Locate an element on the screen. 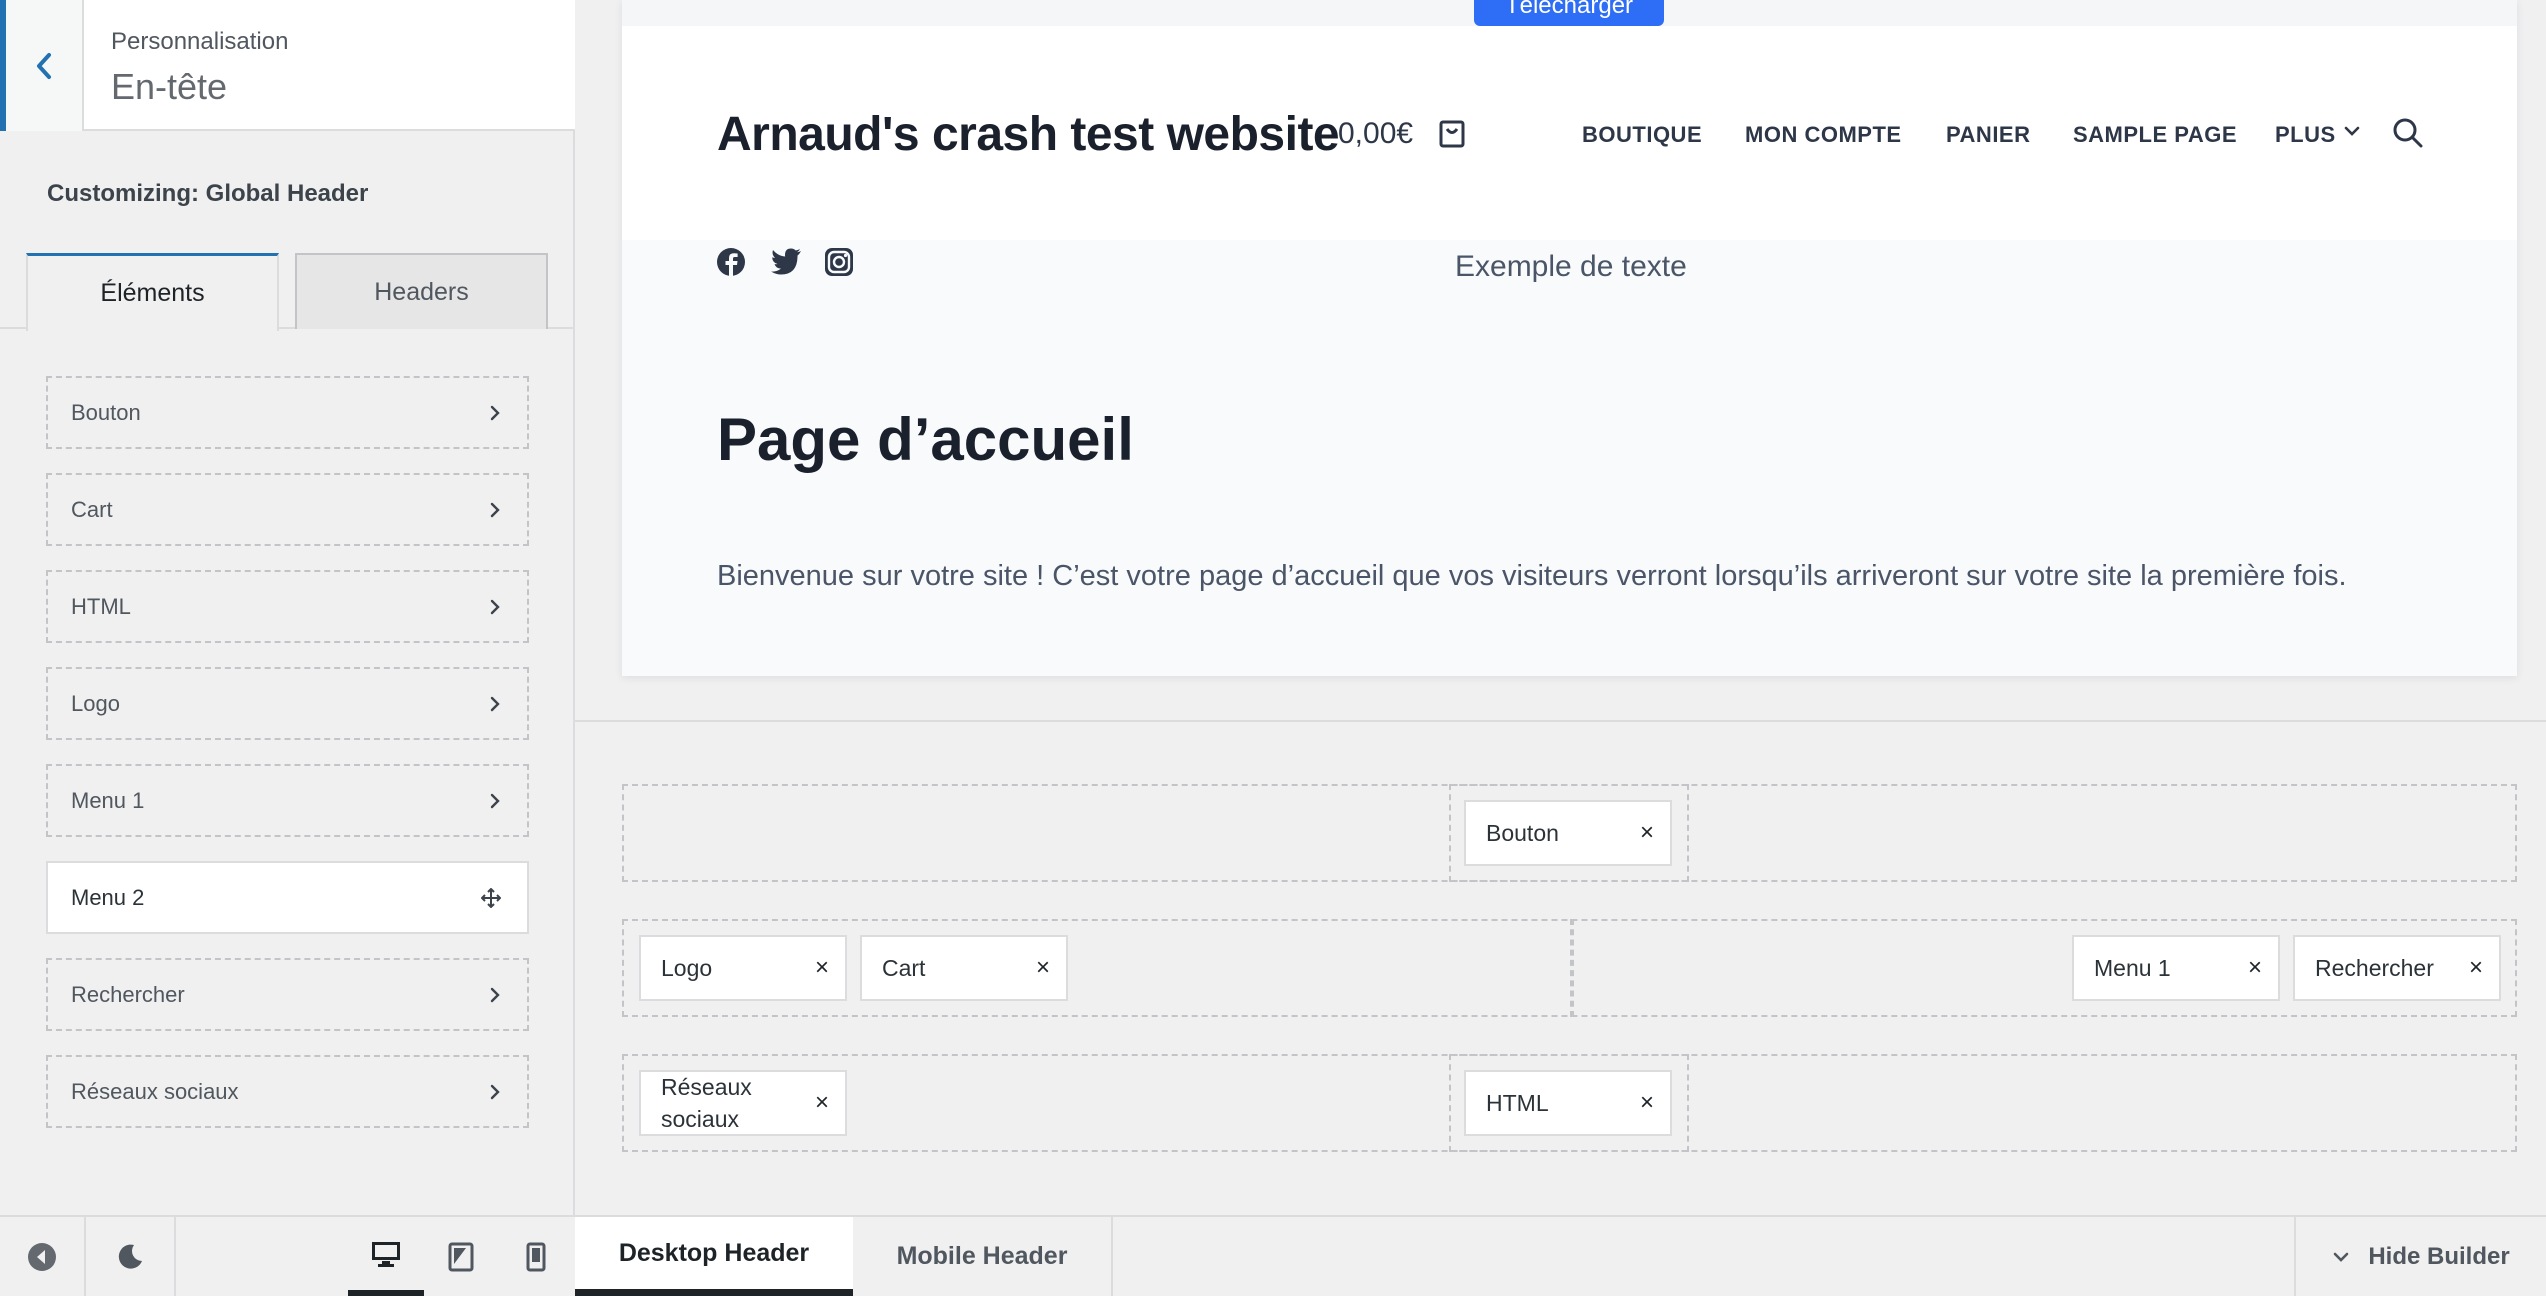 This screenshot has width=2546, height=1296. element-item-html: HTML is located at coordinates (287, 606).